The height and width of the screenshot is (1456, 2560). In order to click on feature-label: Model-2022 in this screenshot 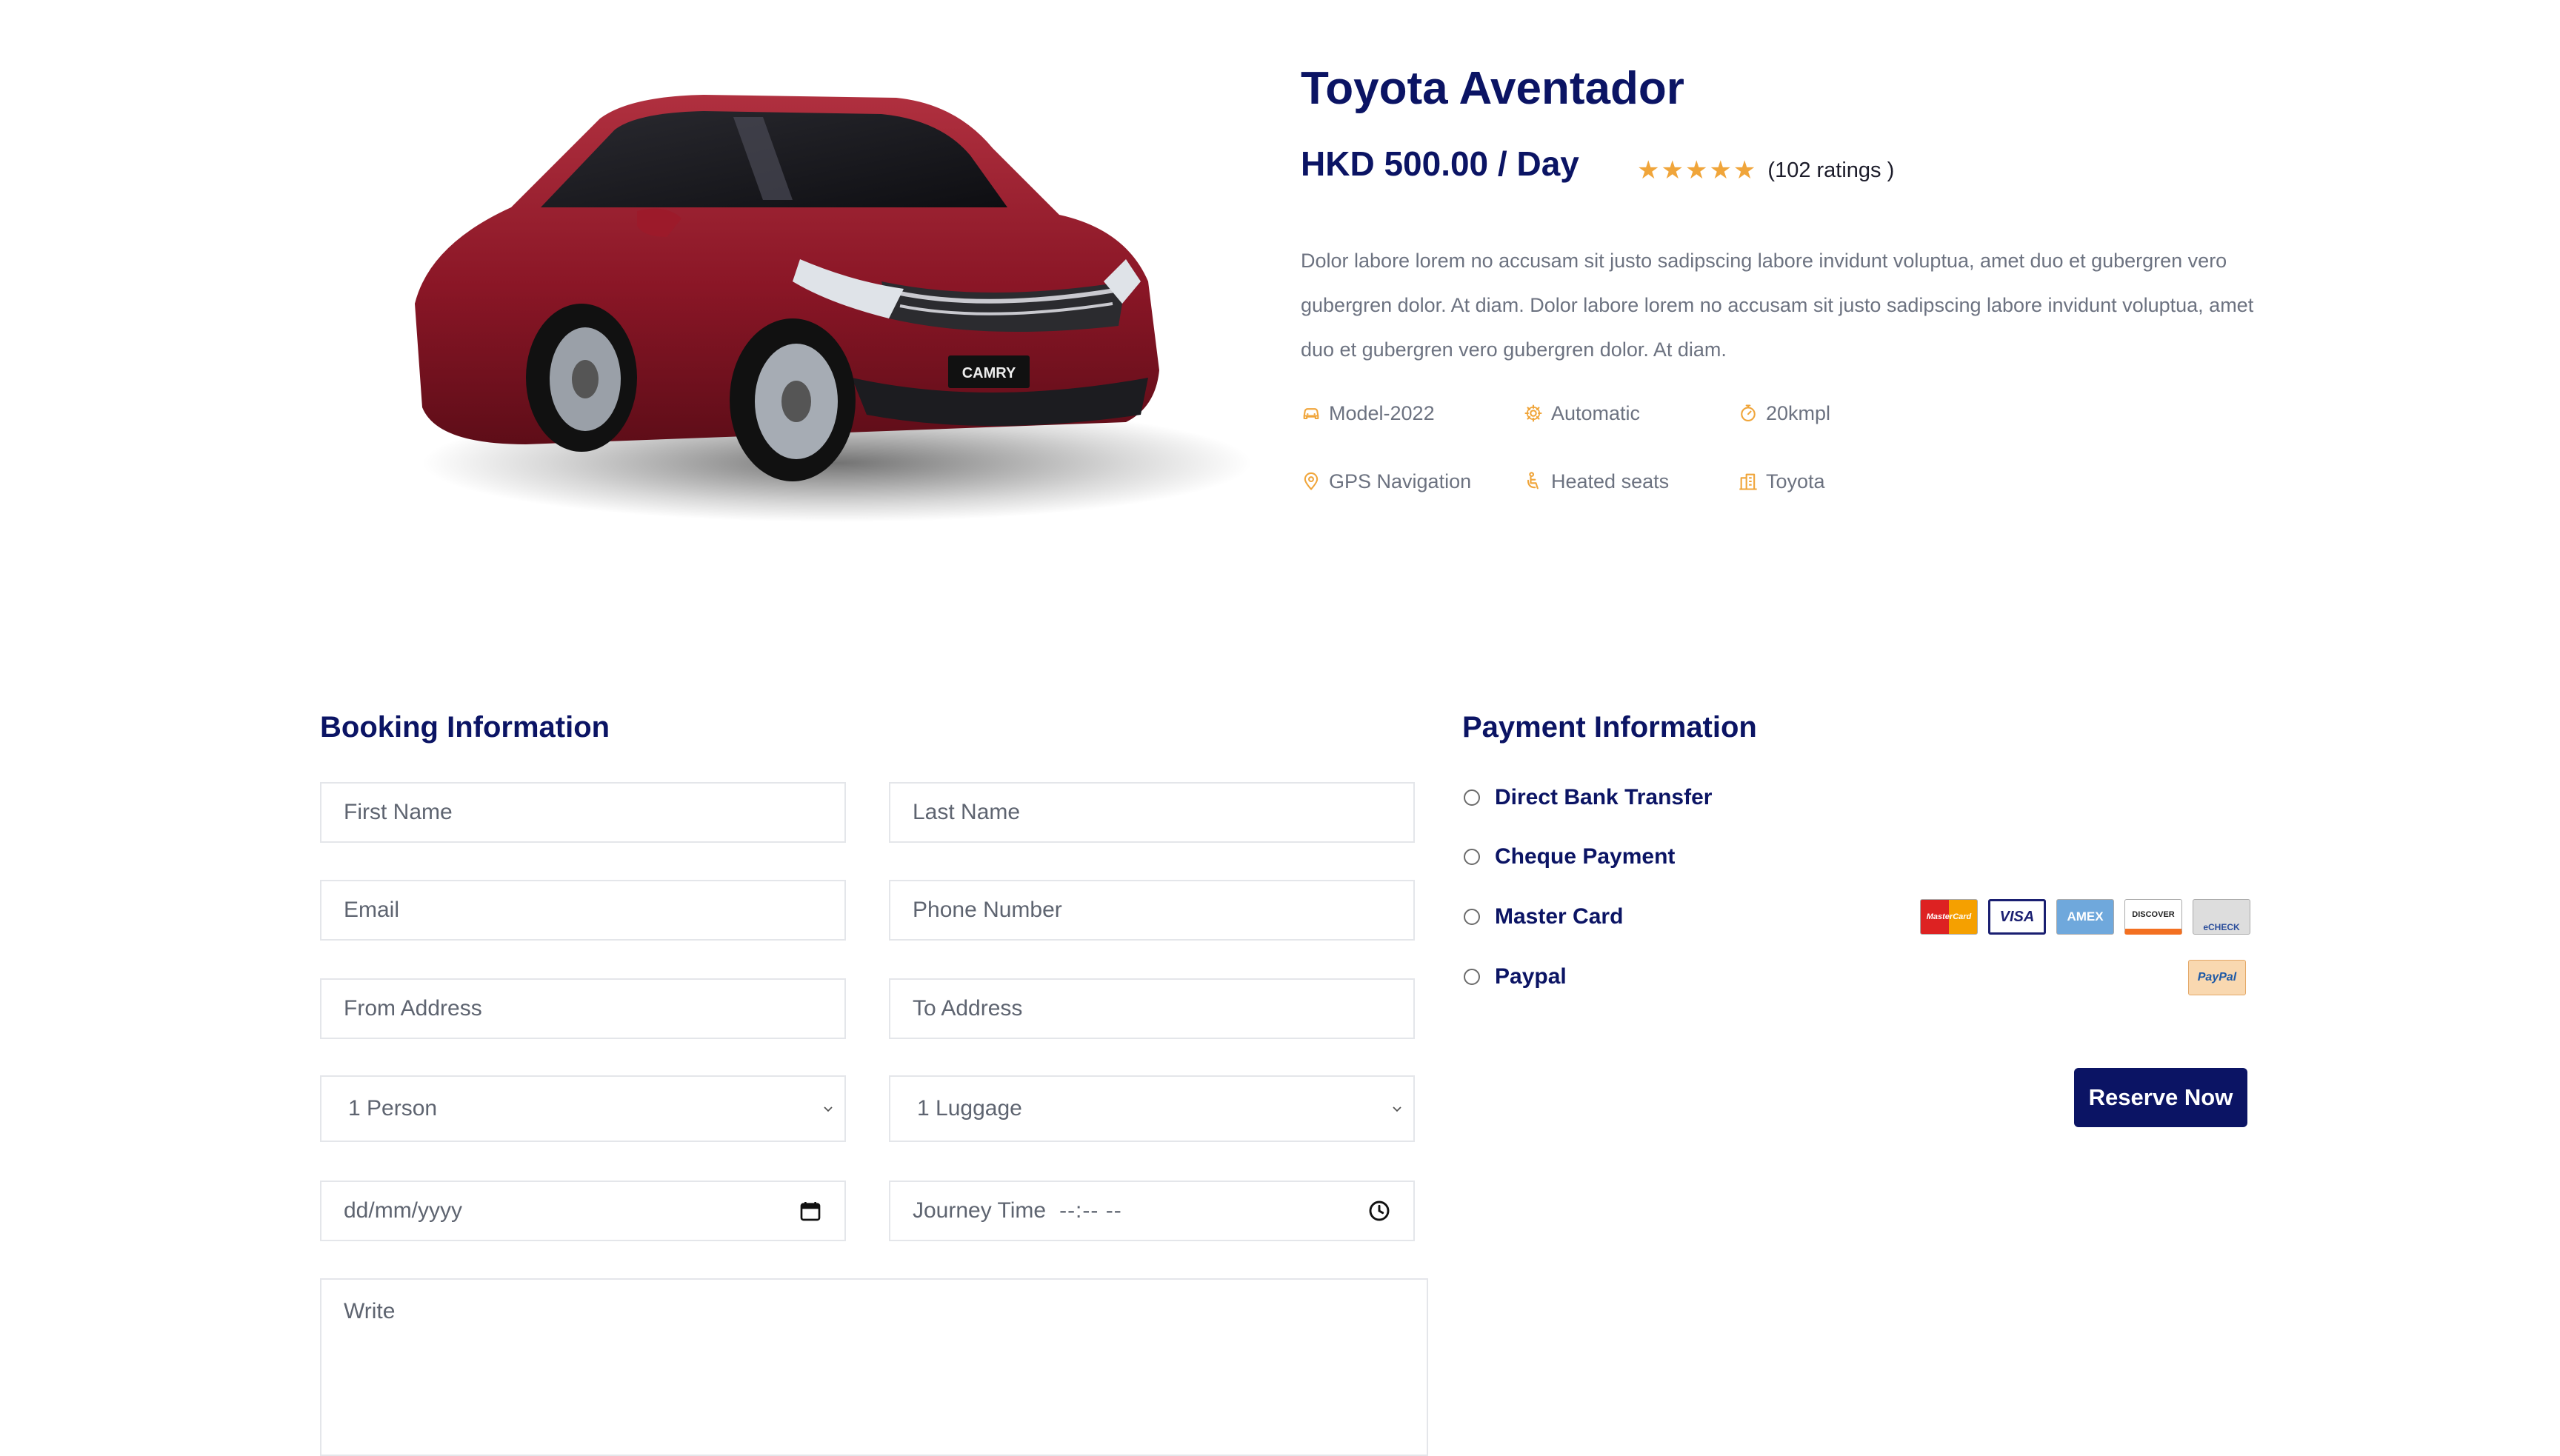, I will do `click(1382, 412)`.